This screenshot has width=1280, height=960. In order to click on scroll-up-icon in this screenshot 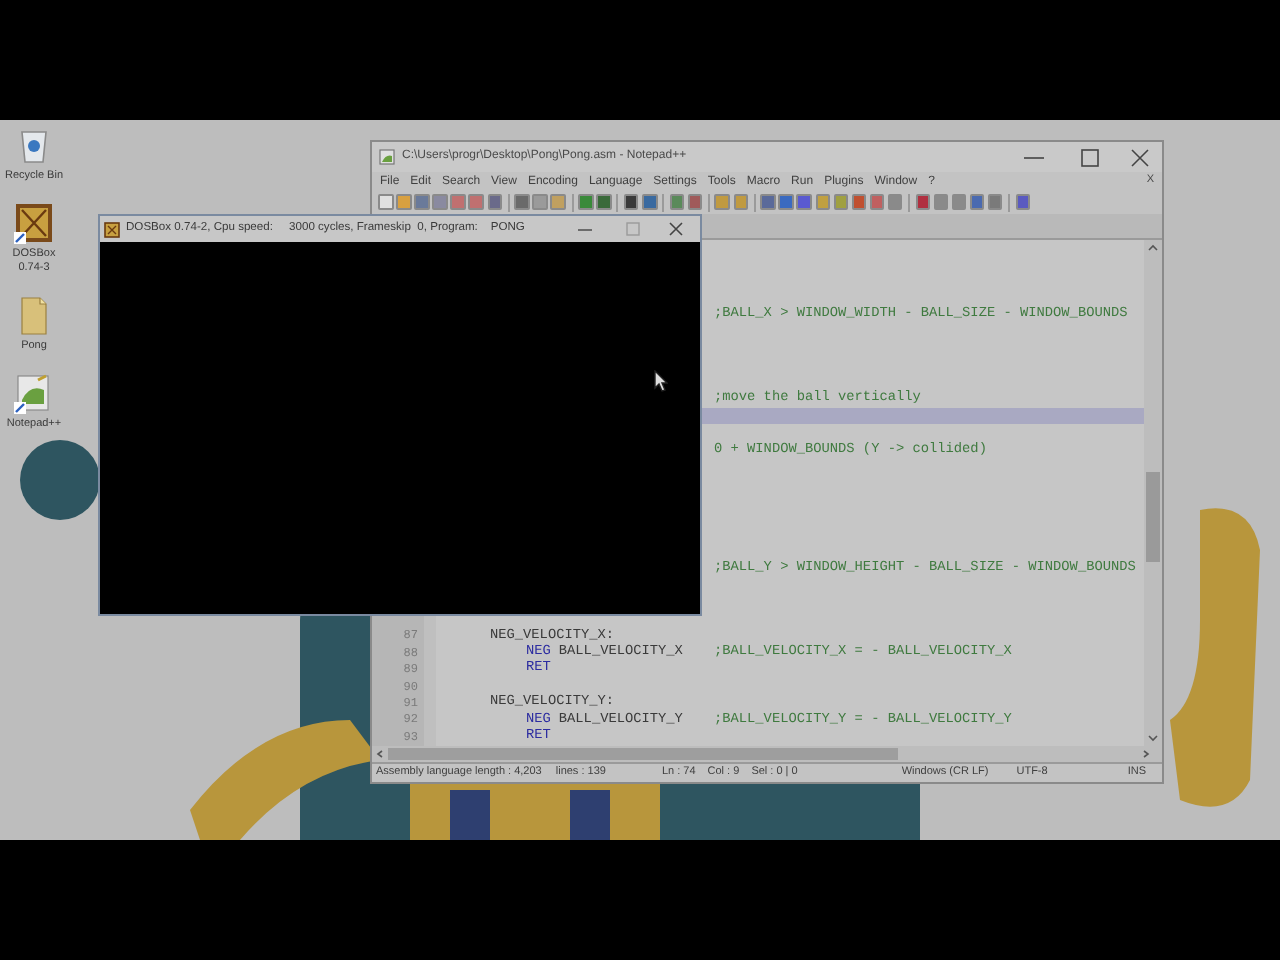, I will do `click(1153, 247)`.